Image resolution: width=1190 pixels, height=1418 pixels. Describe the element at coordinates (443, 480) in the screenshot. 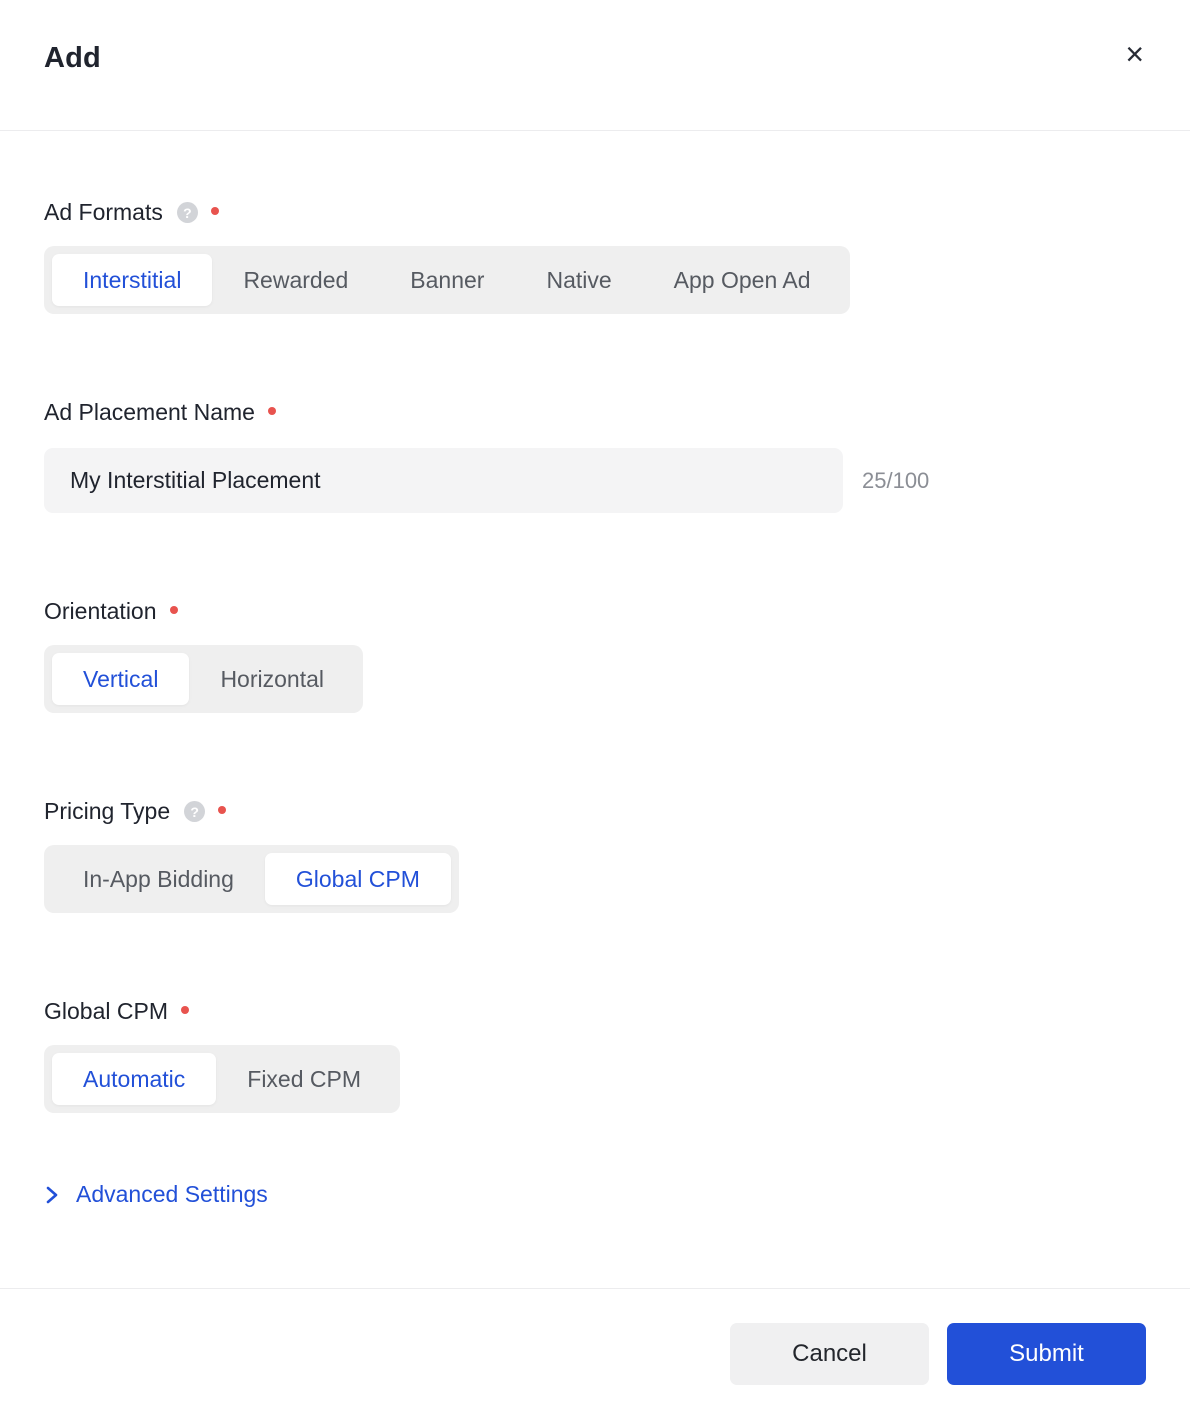

I see `ad-placement-name-input` at that location.